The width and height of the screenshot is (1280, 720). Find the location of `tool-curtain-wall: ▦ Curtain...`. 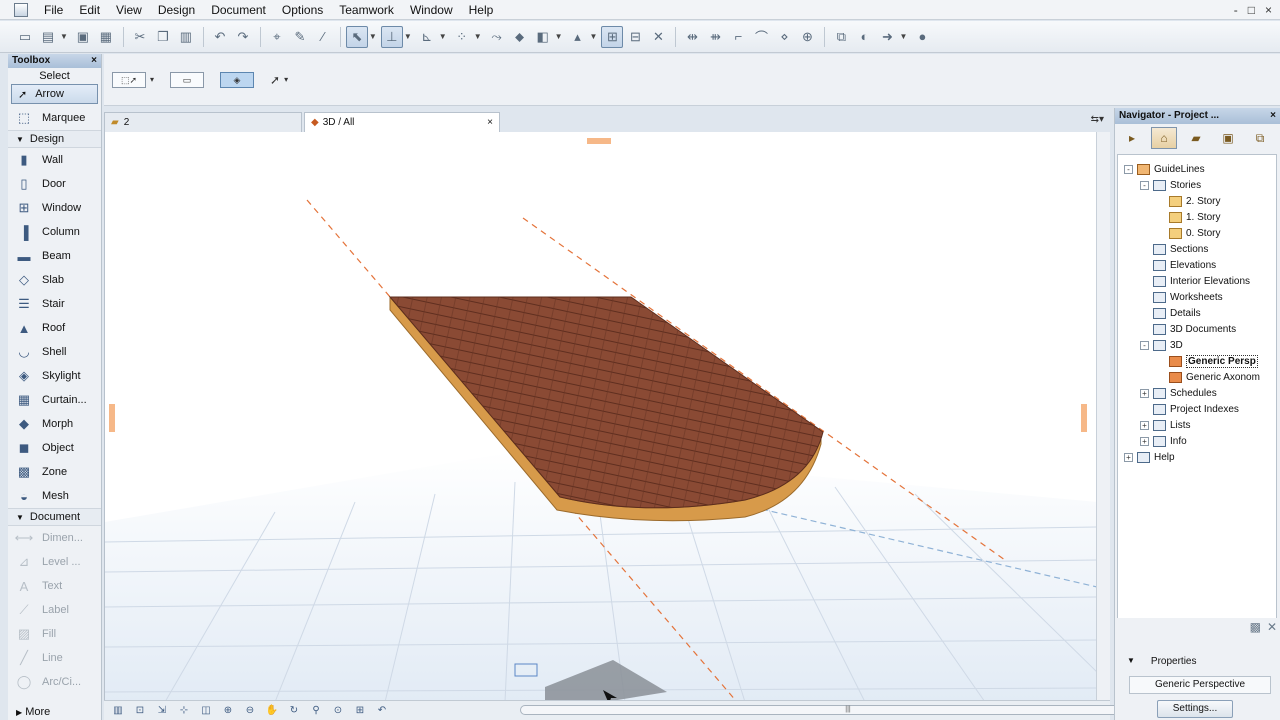

tool-curtain-wall: ▦ Curtain... is located at coordinates (54, 400).